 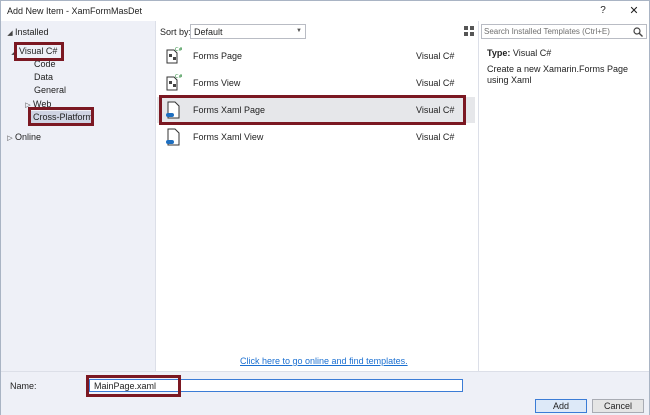 I want to click on name-label: Name:, so click(x=23, y=386).